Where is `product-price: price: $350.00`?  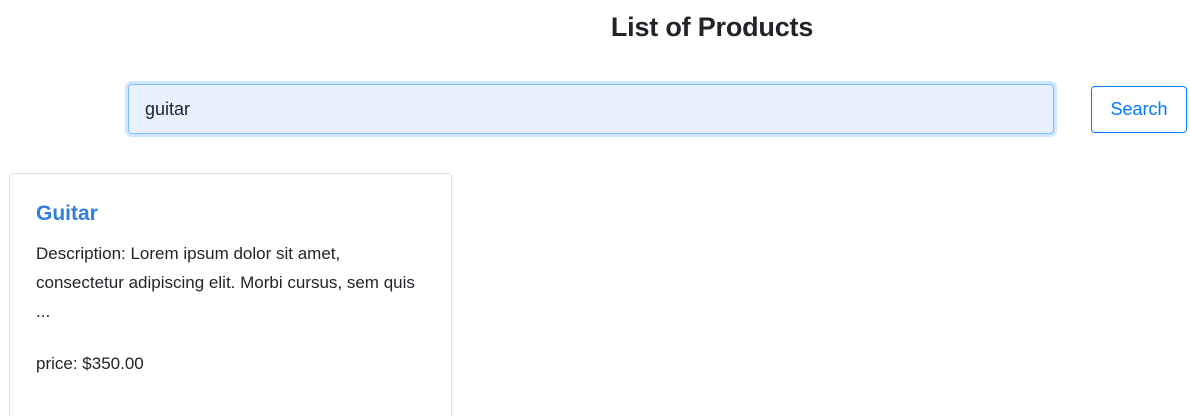 product-price: price: $350.00 is located at coordinates (90, 363).